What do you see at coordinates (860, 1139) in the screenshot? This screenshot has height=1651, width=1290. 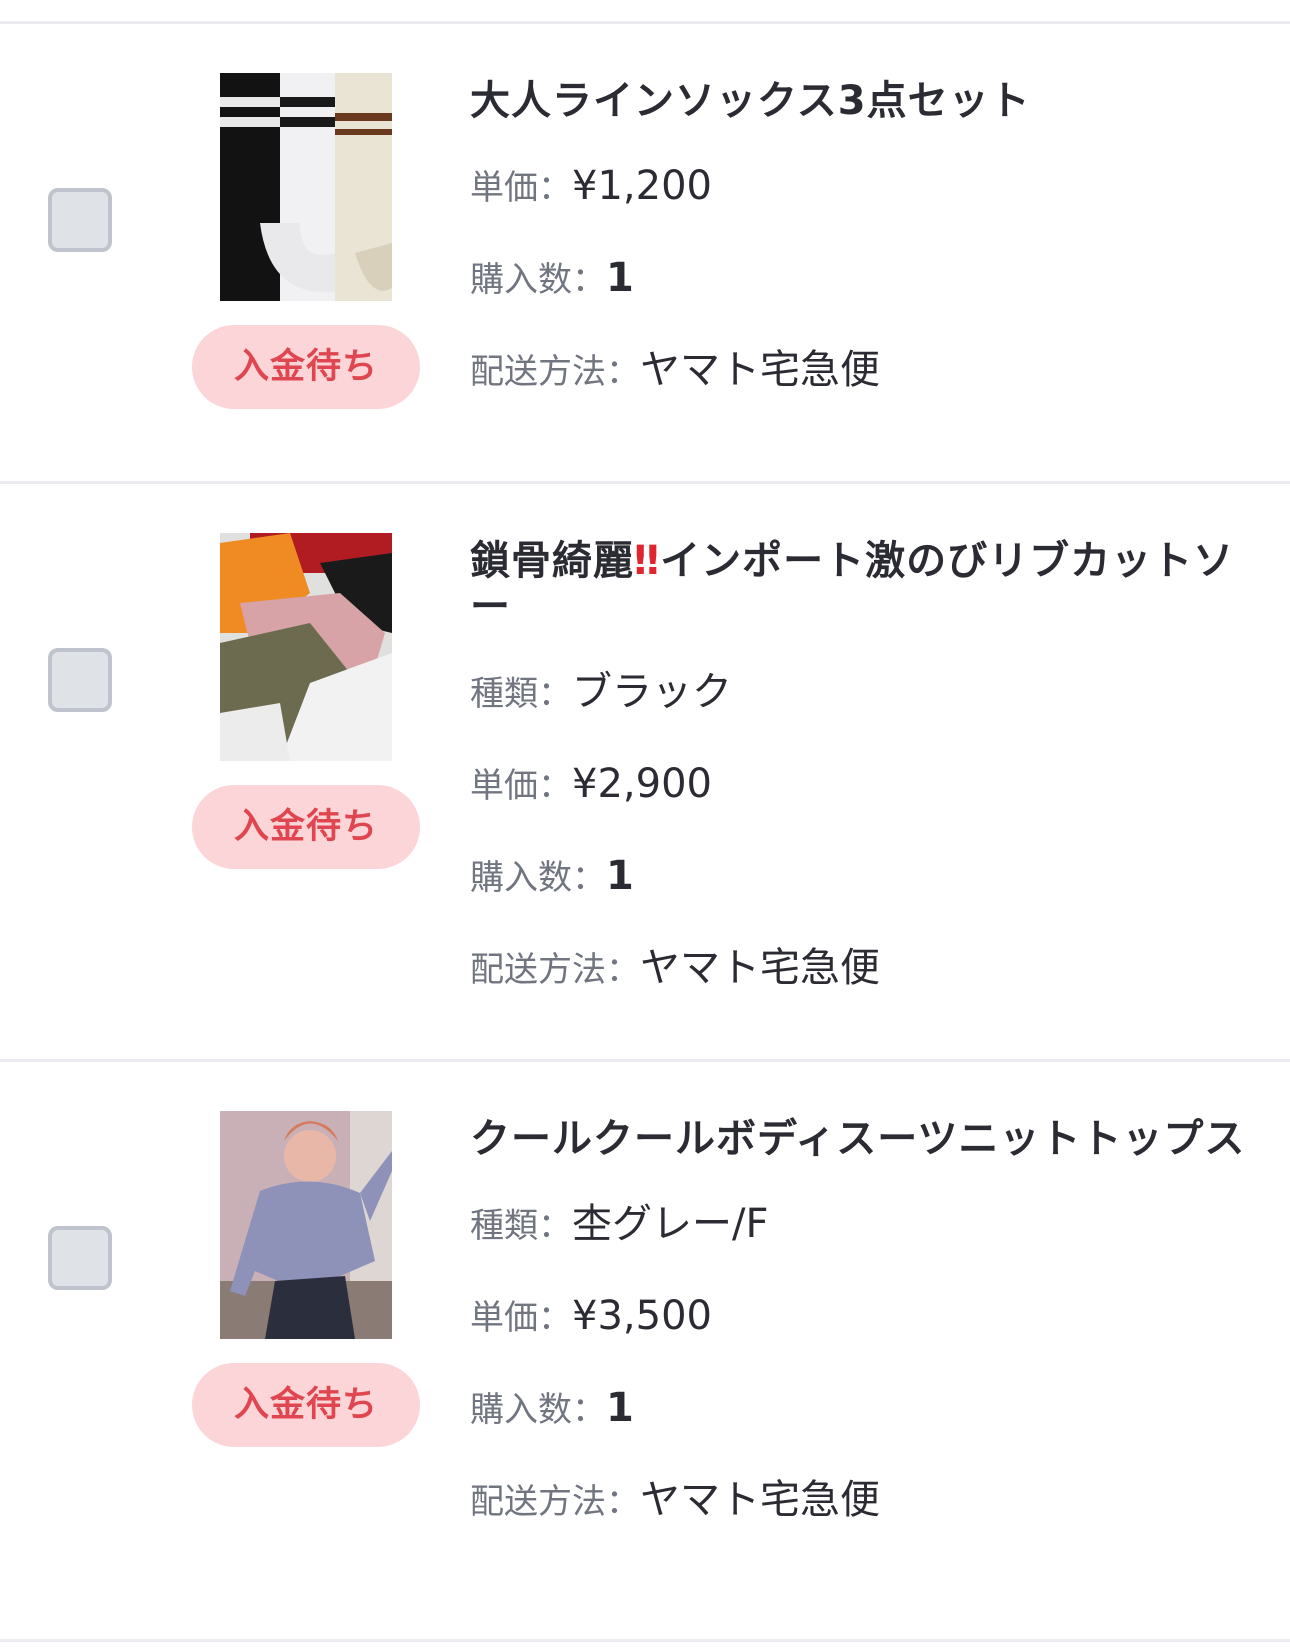 I see `product-title: クールクールボディスーツニットトップス` at bounding box center [860, 1139].